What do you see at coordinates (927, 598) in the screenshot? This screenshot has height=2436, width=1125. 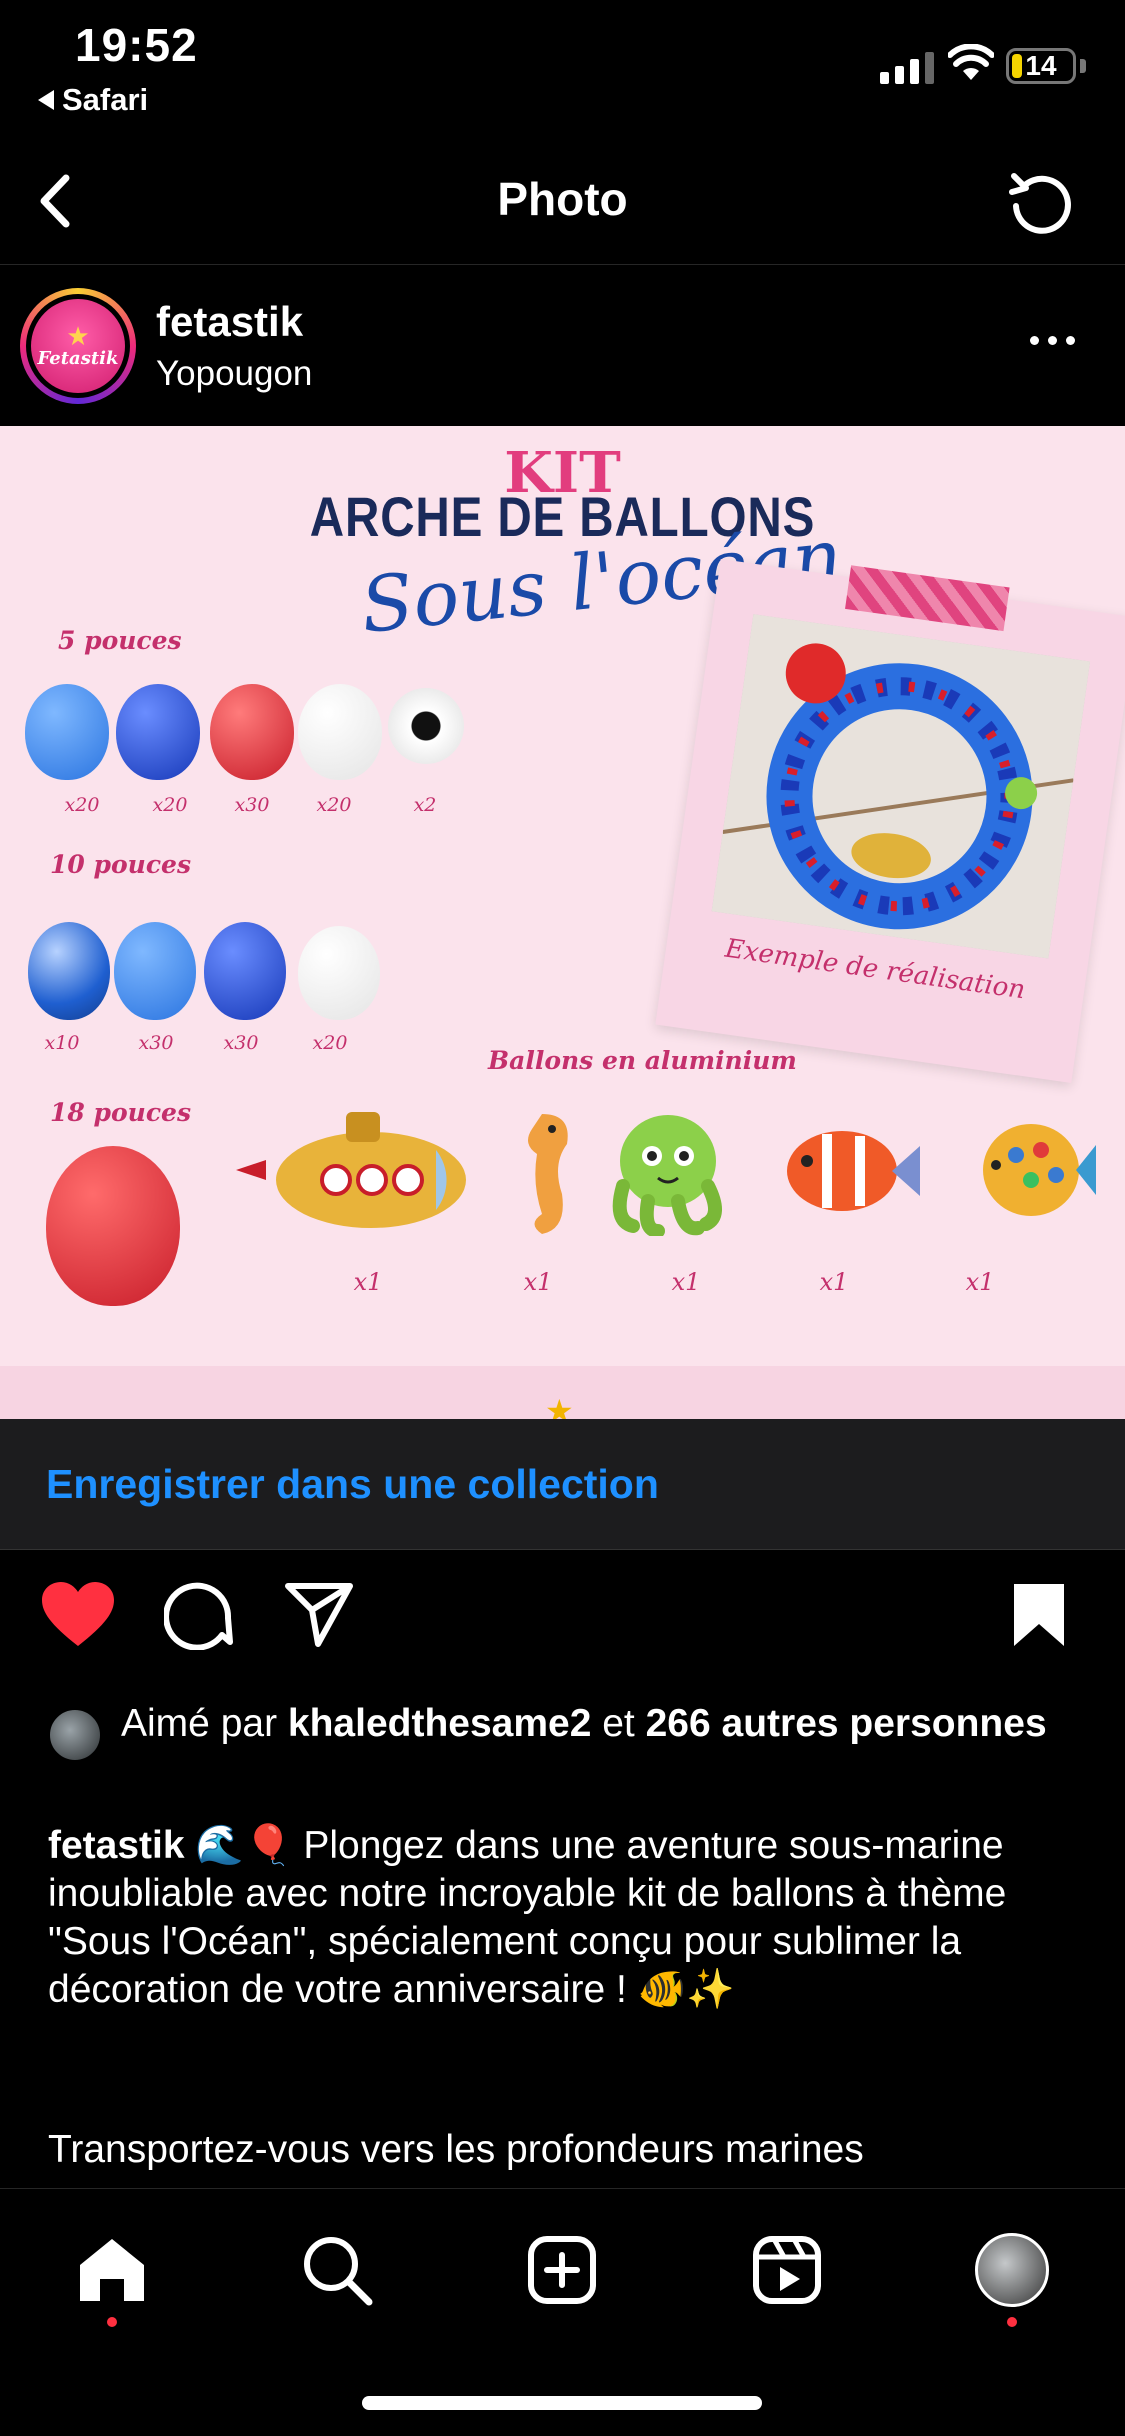 I see `tape-decoration` at bounding box center [927, 598].